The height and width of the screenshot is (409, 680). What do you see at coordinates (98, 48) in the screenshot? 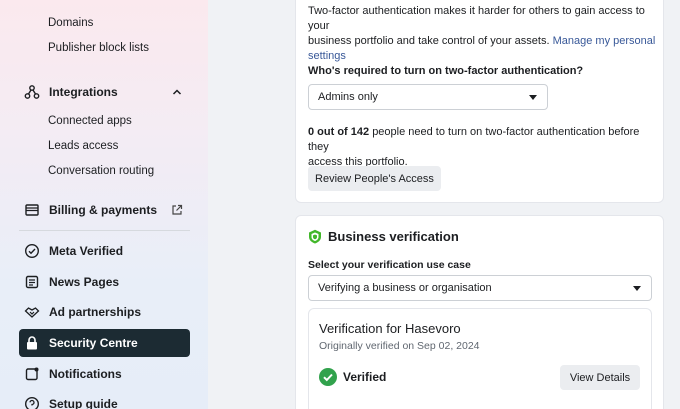
I see `sidebar-item-publisher-block-lists: Publisher block lists` at bounding box center [98, 48].